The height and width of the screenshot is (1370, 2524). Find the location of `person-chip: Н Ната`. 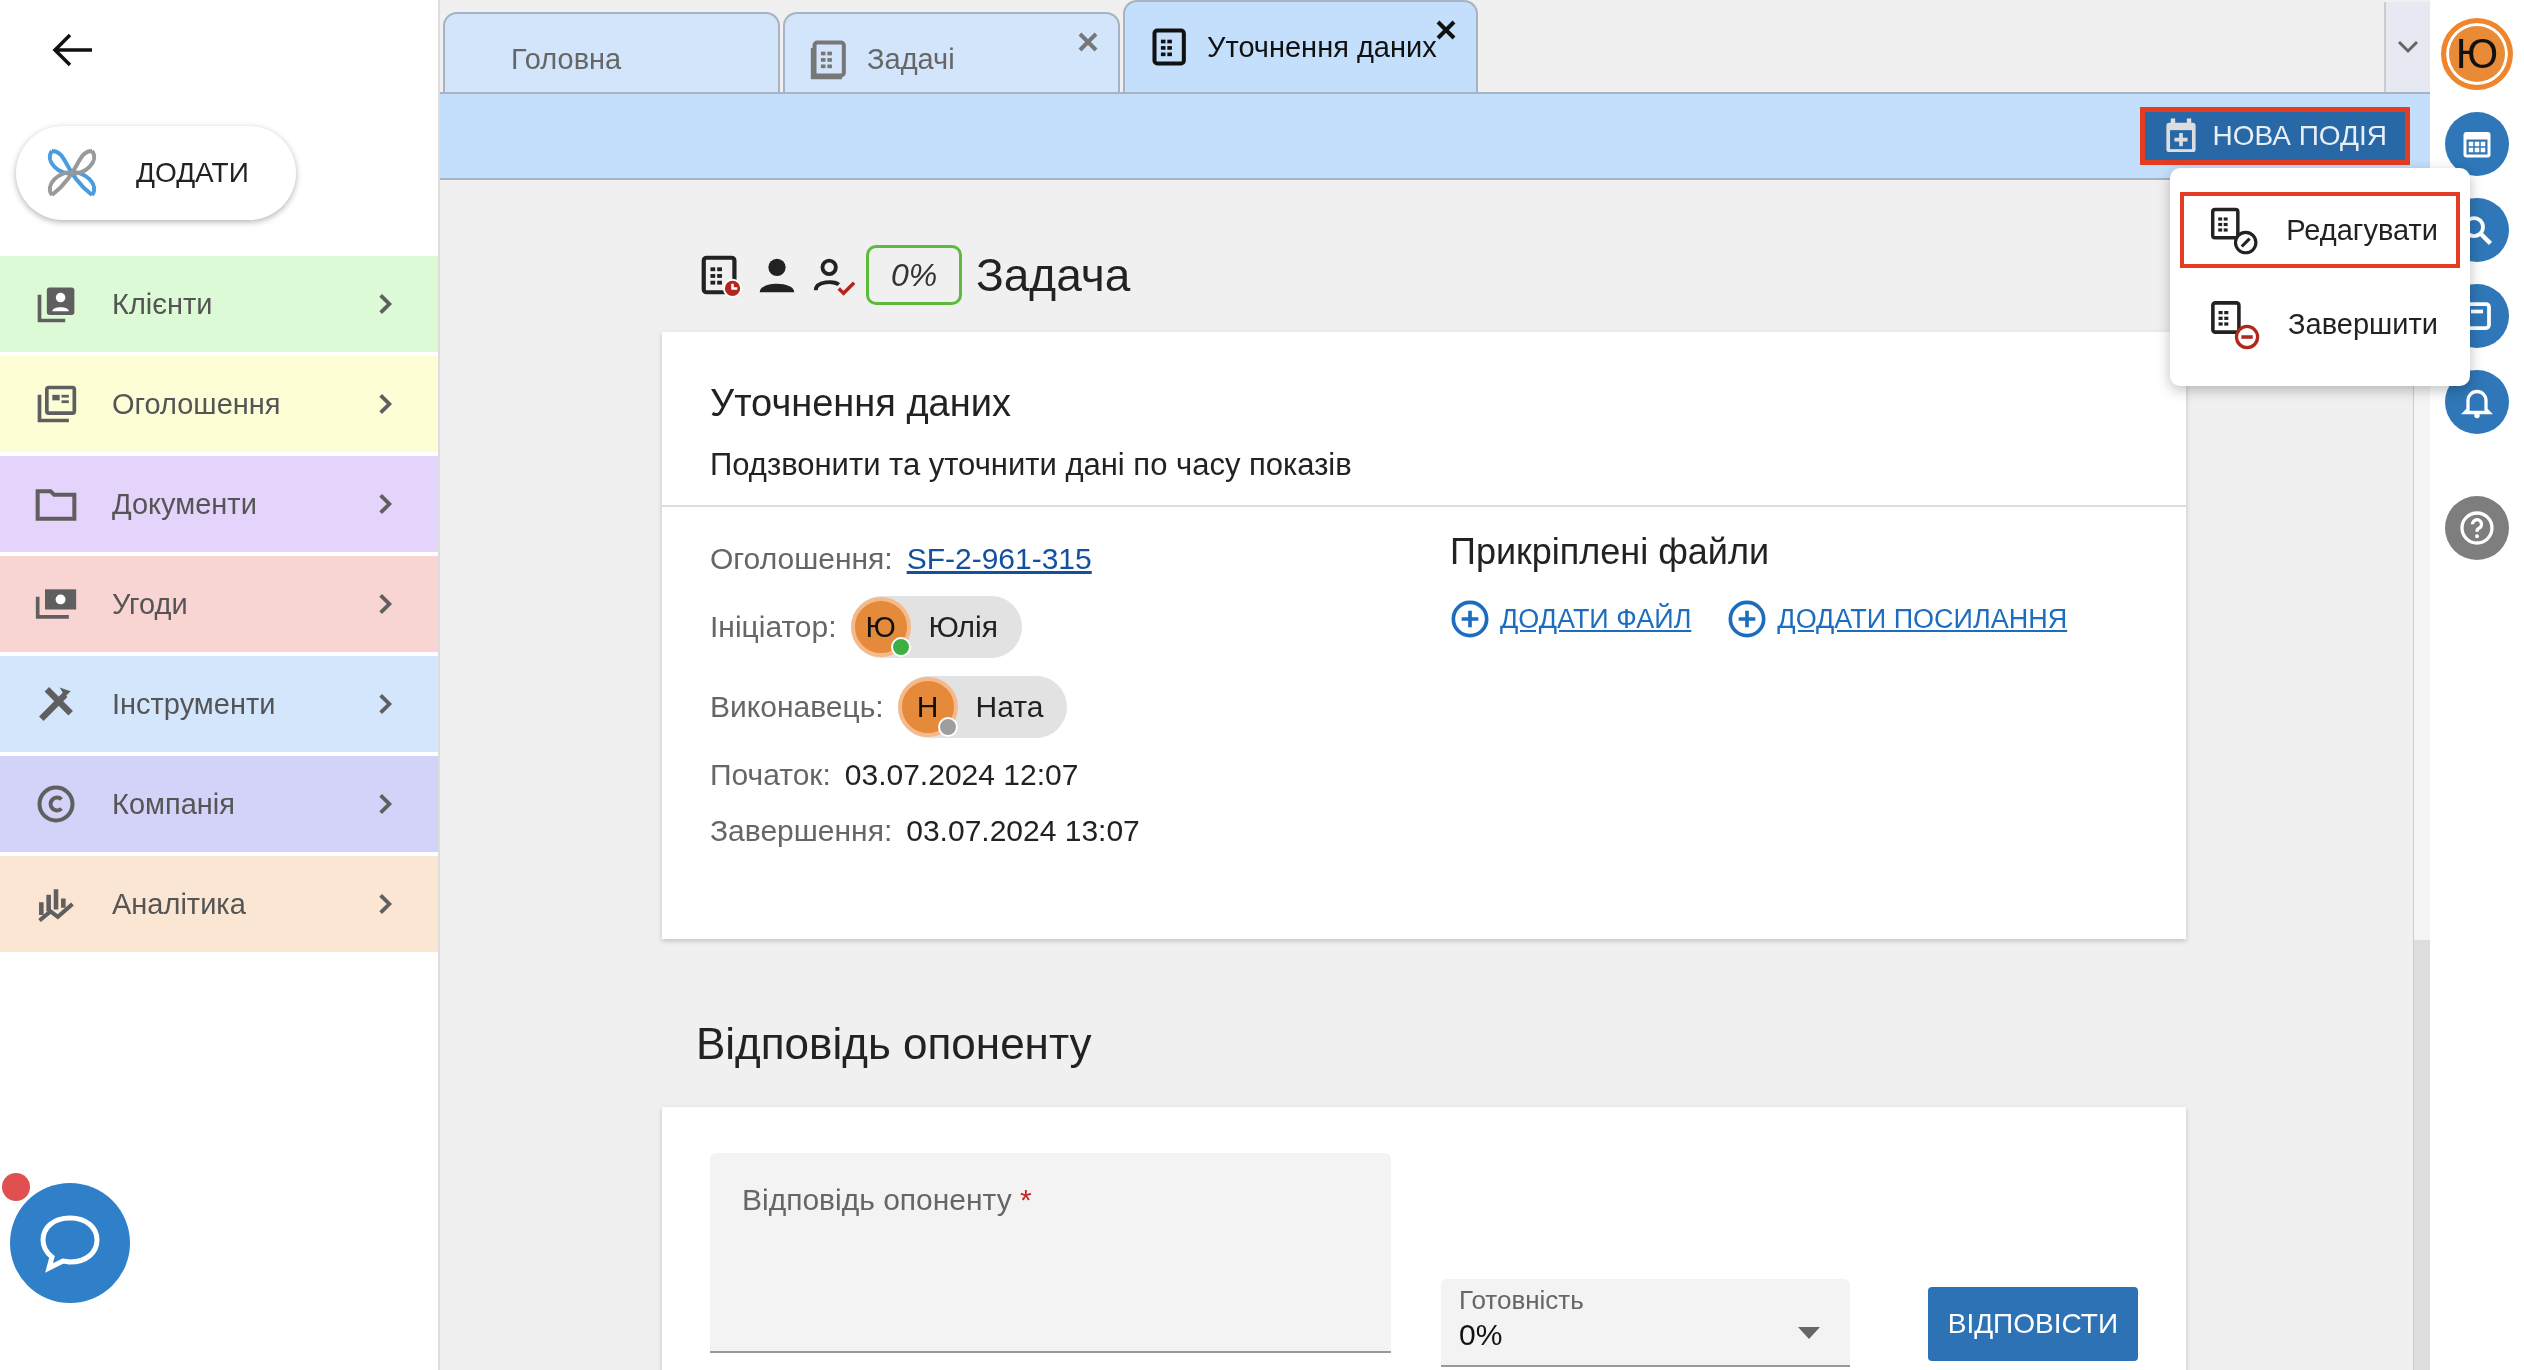

person-chip: Н Ната is located at coordinates (982, 707).